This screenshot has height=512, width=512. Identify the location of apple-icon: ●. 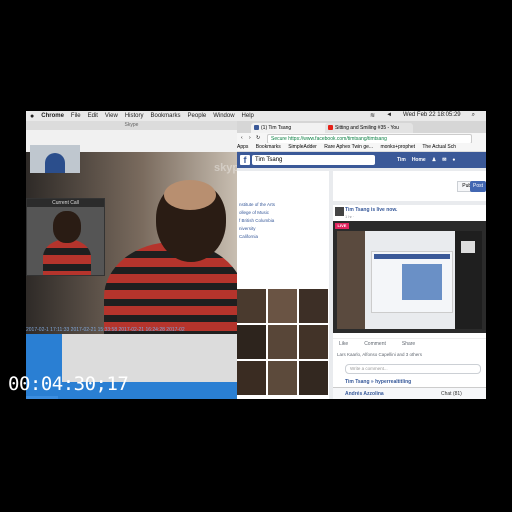
(32, 116).